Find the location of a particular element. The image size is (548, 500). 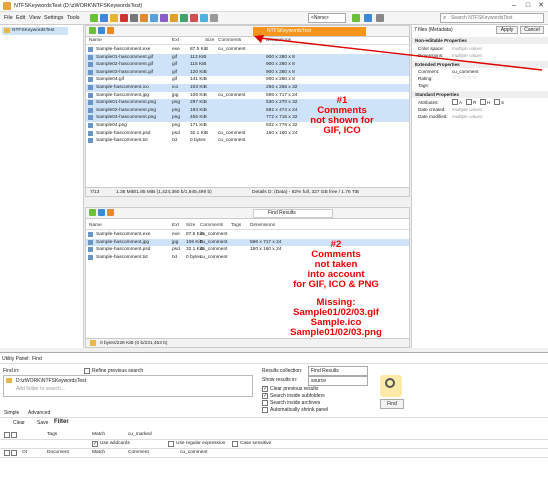

search-path: D:\zWORK\NTFSKeywordsTest is located at coordinates (51, 381).